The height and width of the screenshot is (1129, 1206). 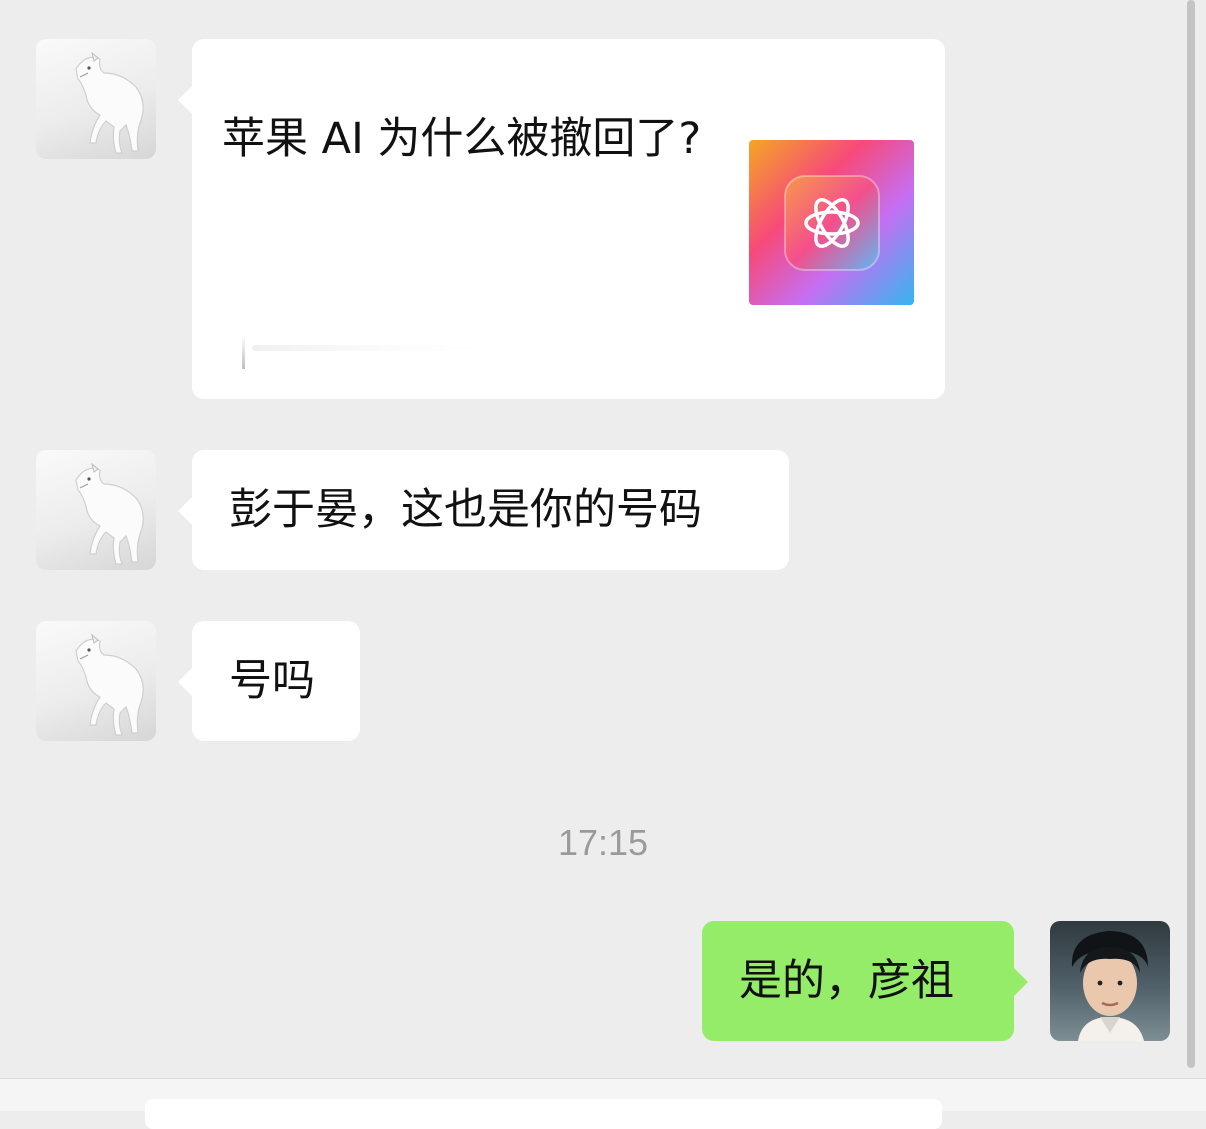 What do you see at coordinates (543, 1114) in the screenshot?
I see `message-input` at bounding box center [543, 1114].